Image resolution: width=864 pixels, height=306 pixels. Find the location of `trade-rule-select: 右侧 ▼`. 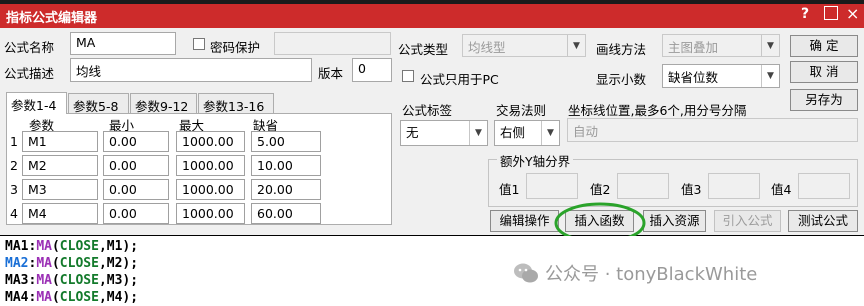

trade-rule-select: 右侧 ▼ is located at coordinates (527, 133).